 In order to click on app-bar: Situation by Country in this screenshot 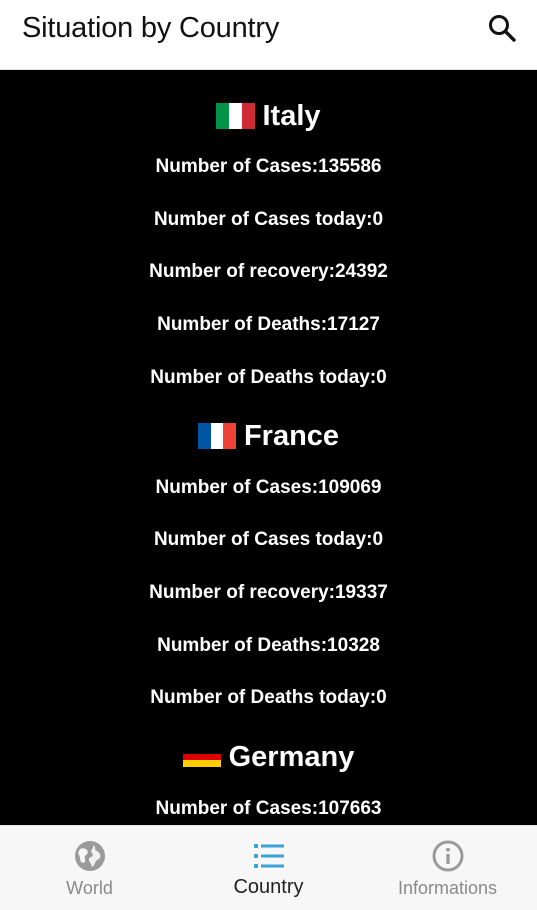, I will do `click(268, 35)`.